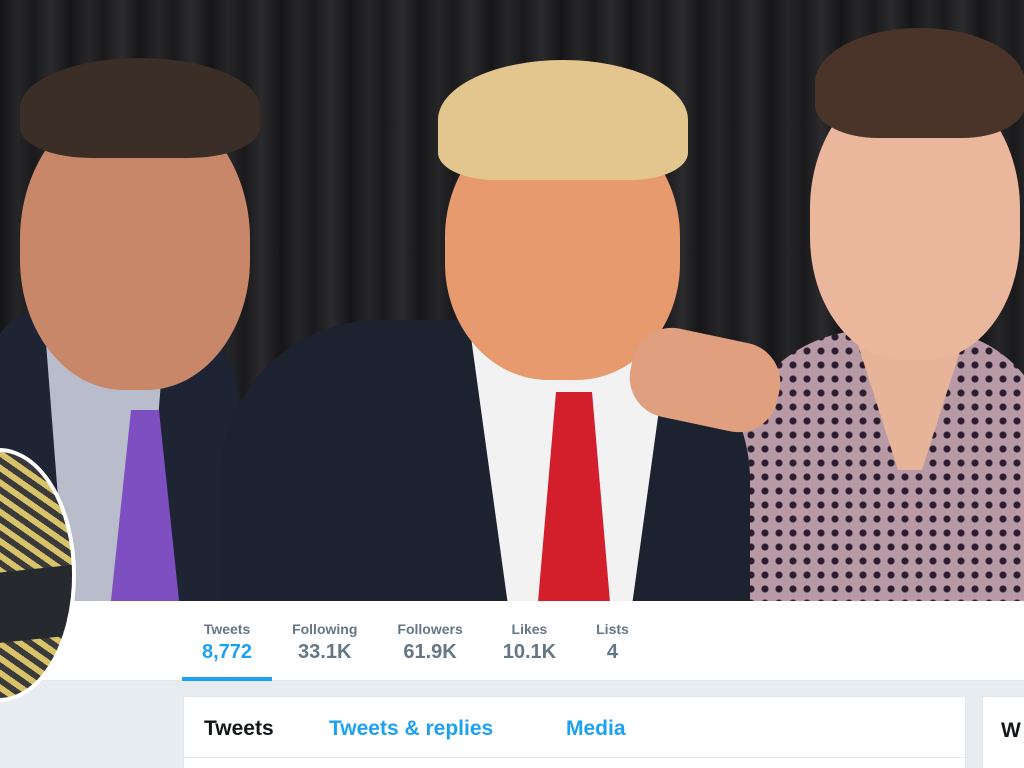 Image resolution: width=1024 pixels, height=768 pixels. I want to click on stat-followers: Followers 61.9K, so click(429, 641).